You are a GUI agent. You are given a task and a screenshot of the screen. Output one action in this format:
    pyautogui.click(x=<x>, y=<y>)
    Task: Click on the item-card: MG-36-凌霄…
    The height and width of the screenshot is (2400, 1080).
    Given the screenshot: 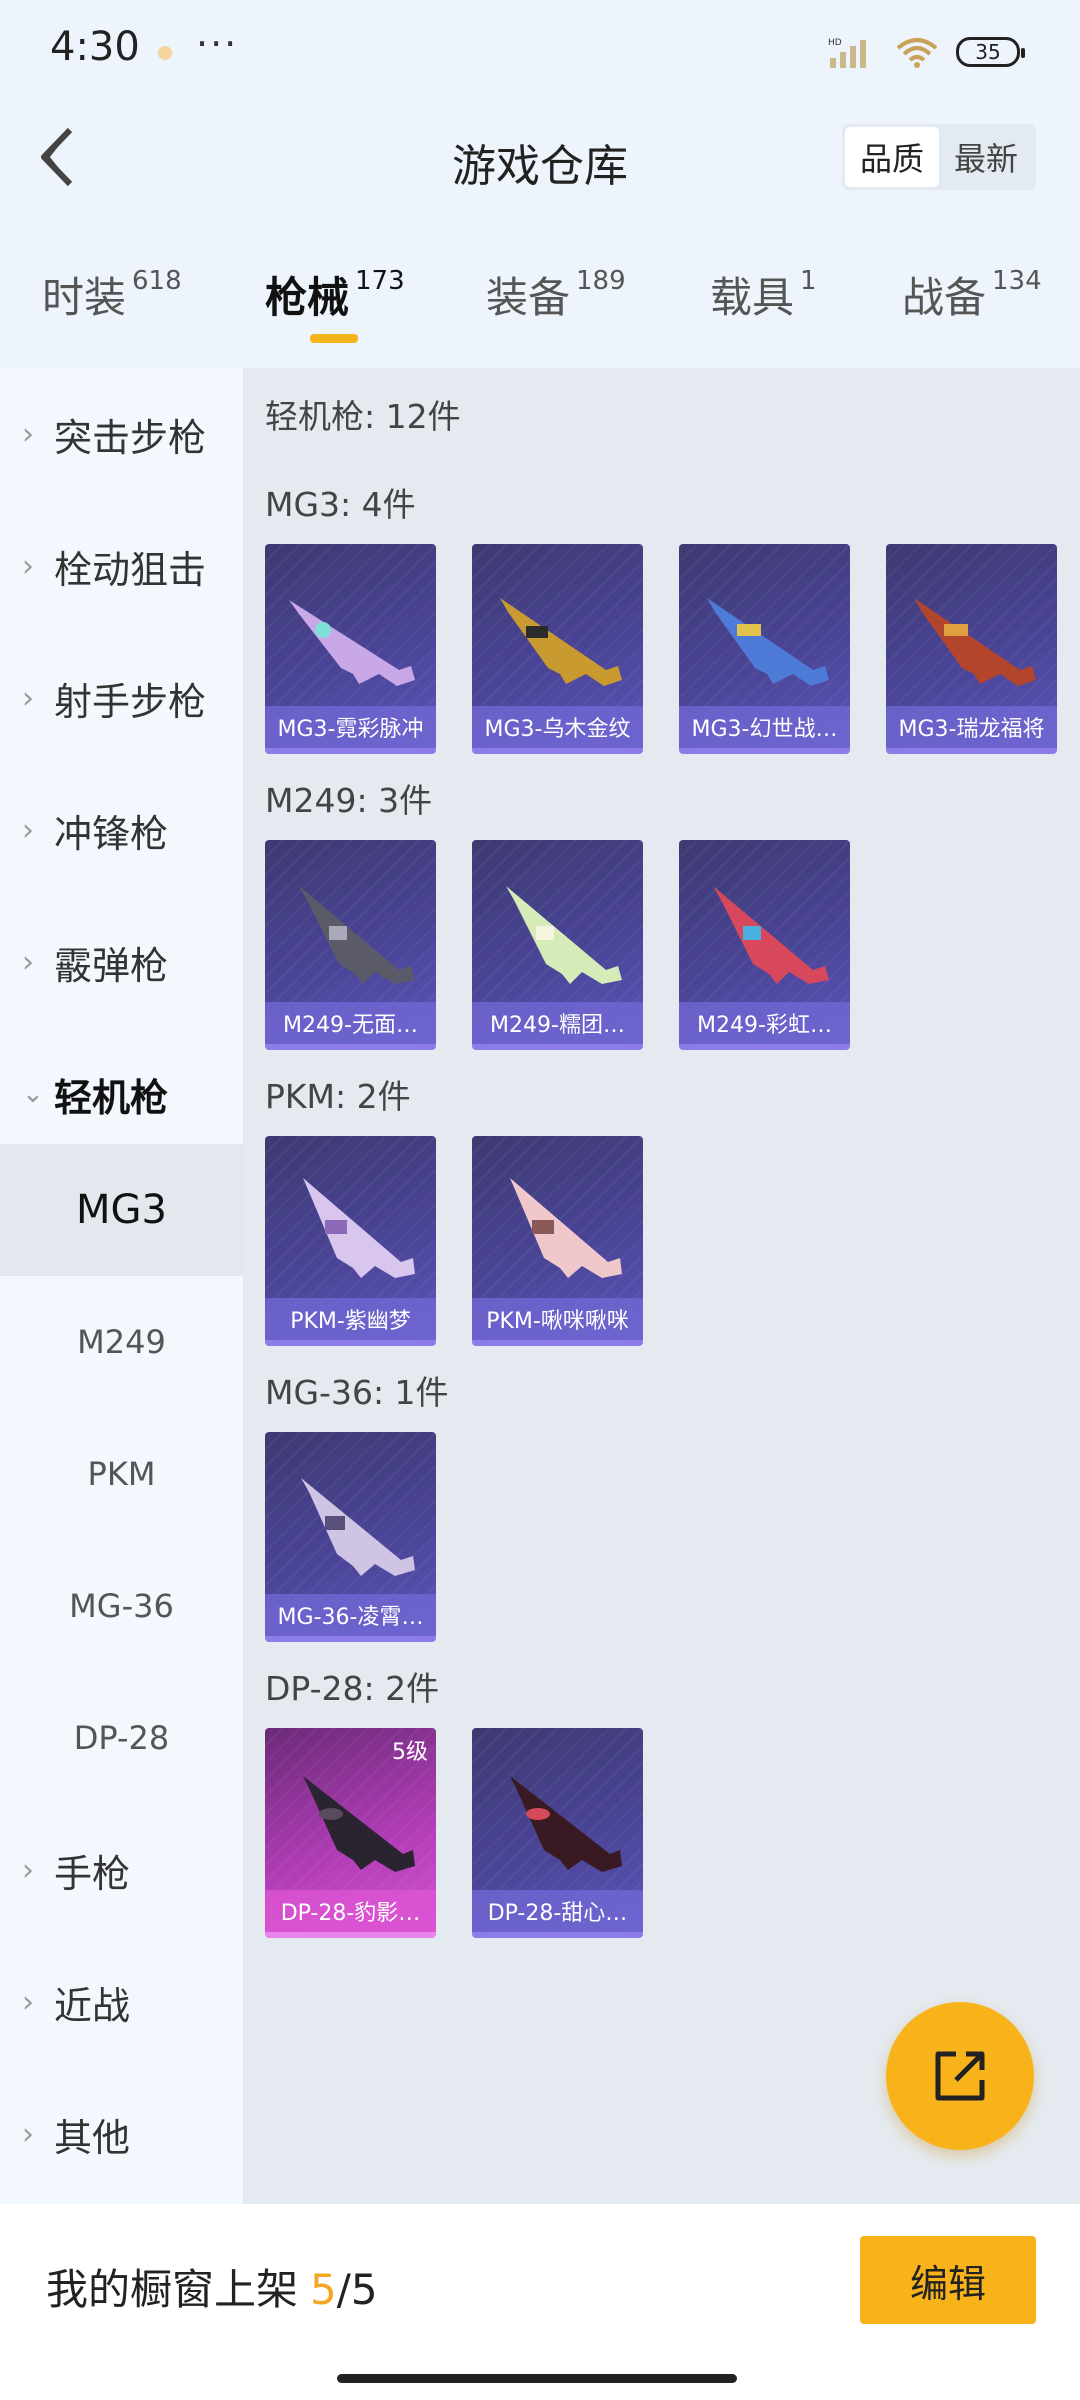 What is the action you would take?
    pyautogui.click(x=350, y=1537)
    